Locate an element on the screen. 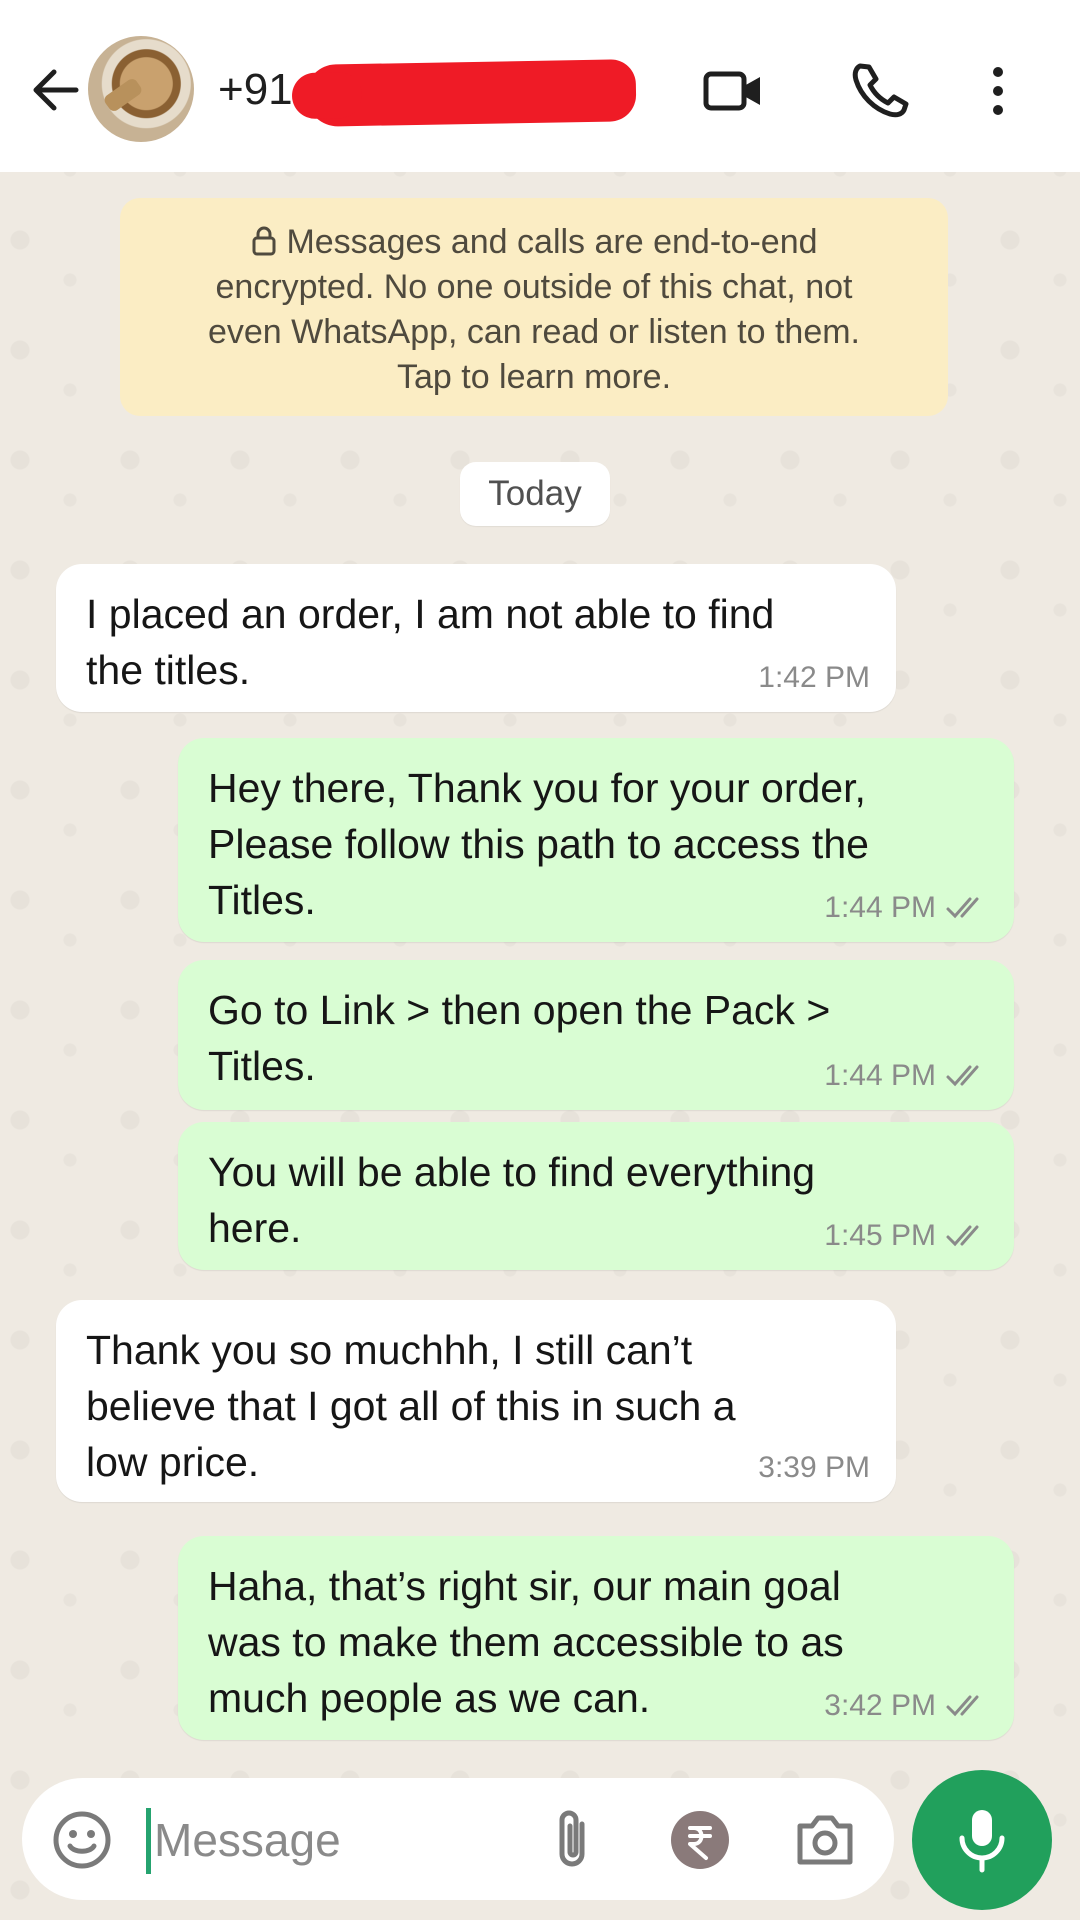  message-meta: 1:45 PM is located at coordinates (906, 1236).